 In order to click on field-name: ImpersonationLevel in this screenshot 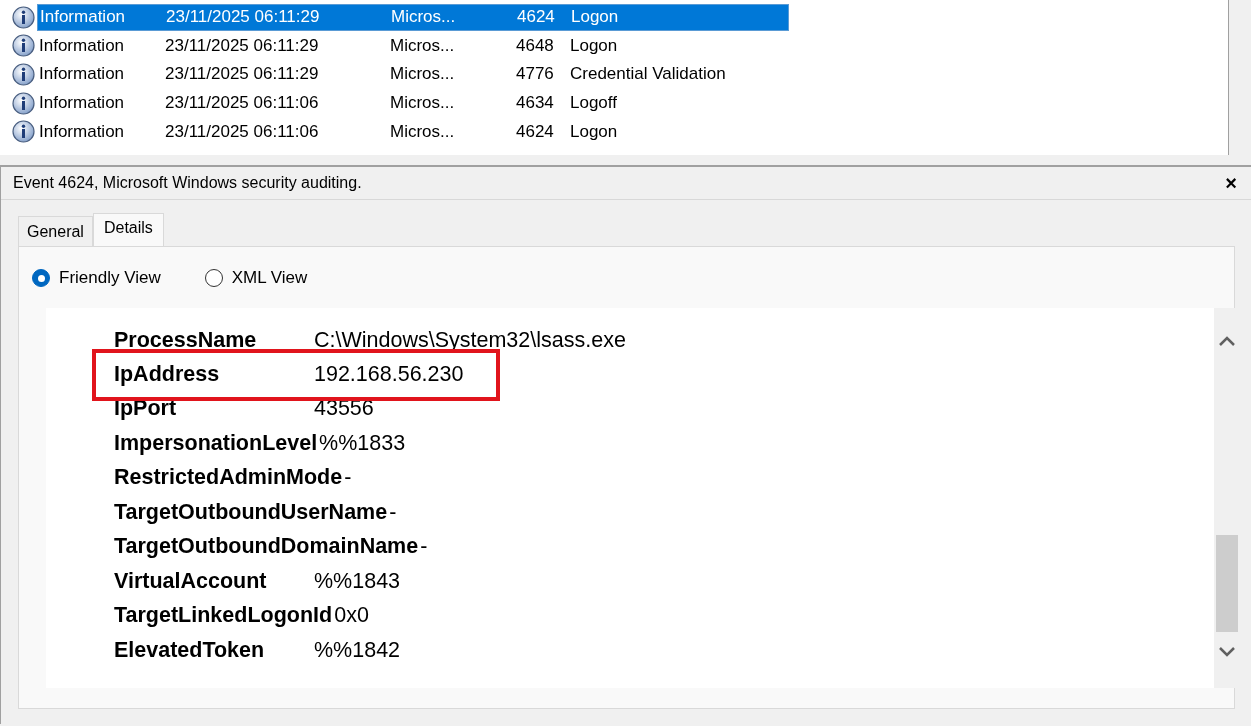, I will do `click(216, 443)`.